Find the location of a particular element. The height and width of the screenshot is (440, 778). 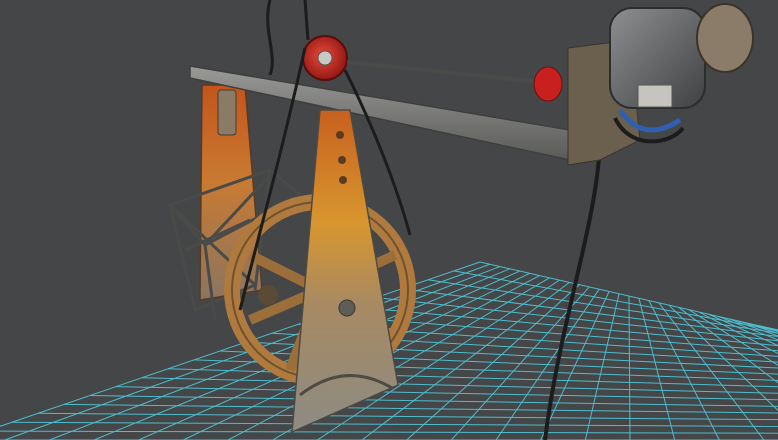

red-pulley is located at coordinates (325, 58).